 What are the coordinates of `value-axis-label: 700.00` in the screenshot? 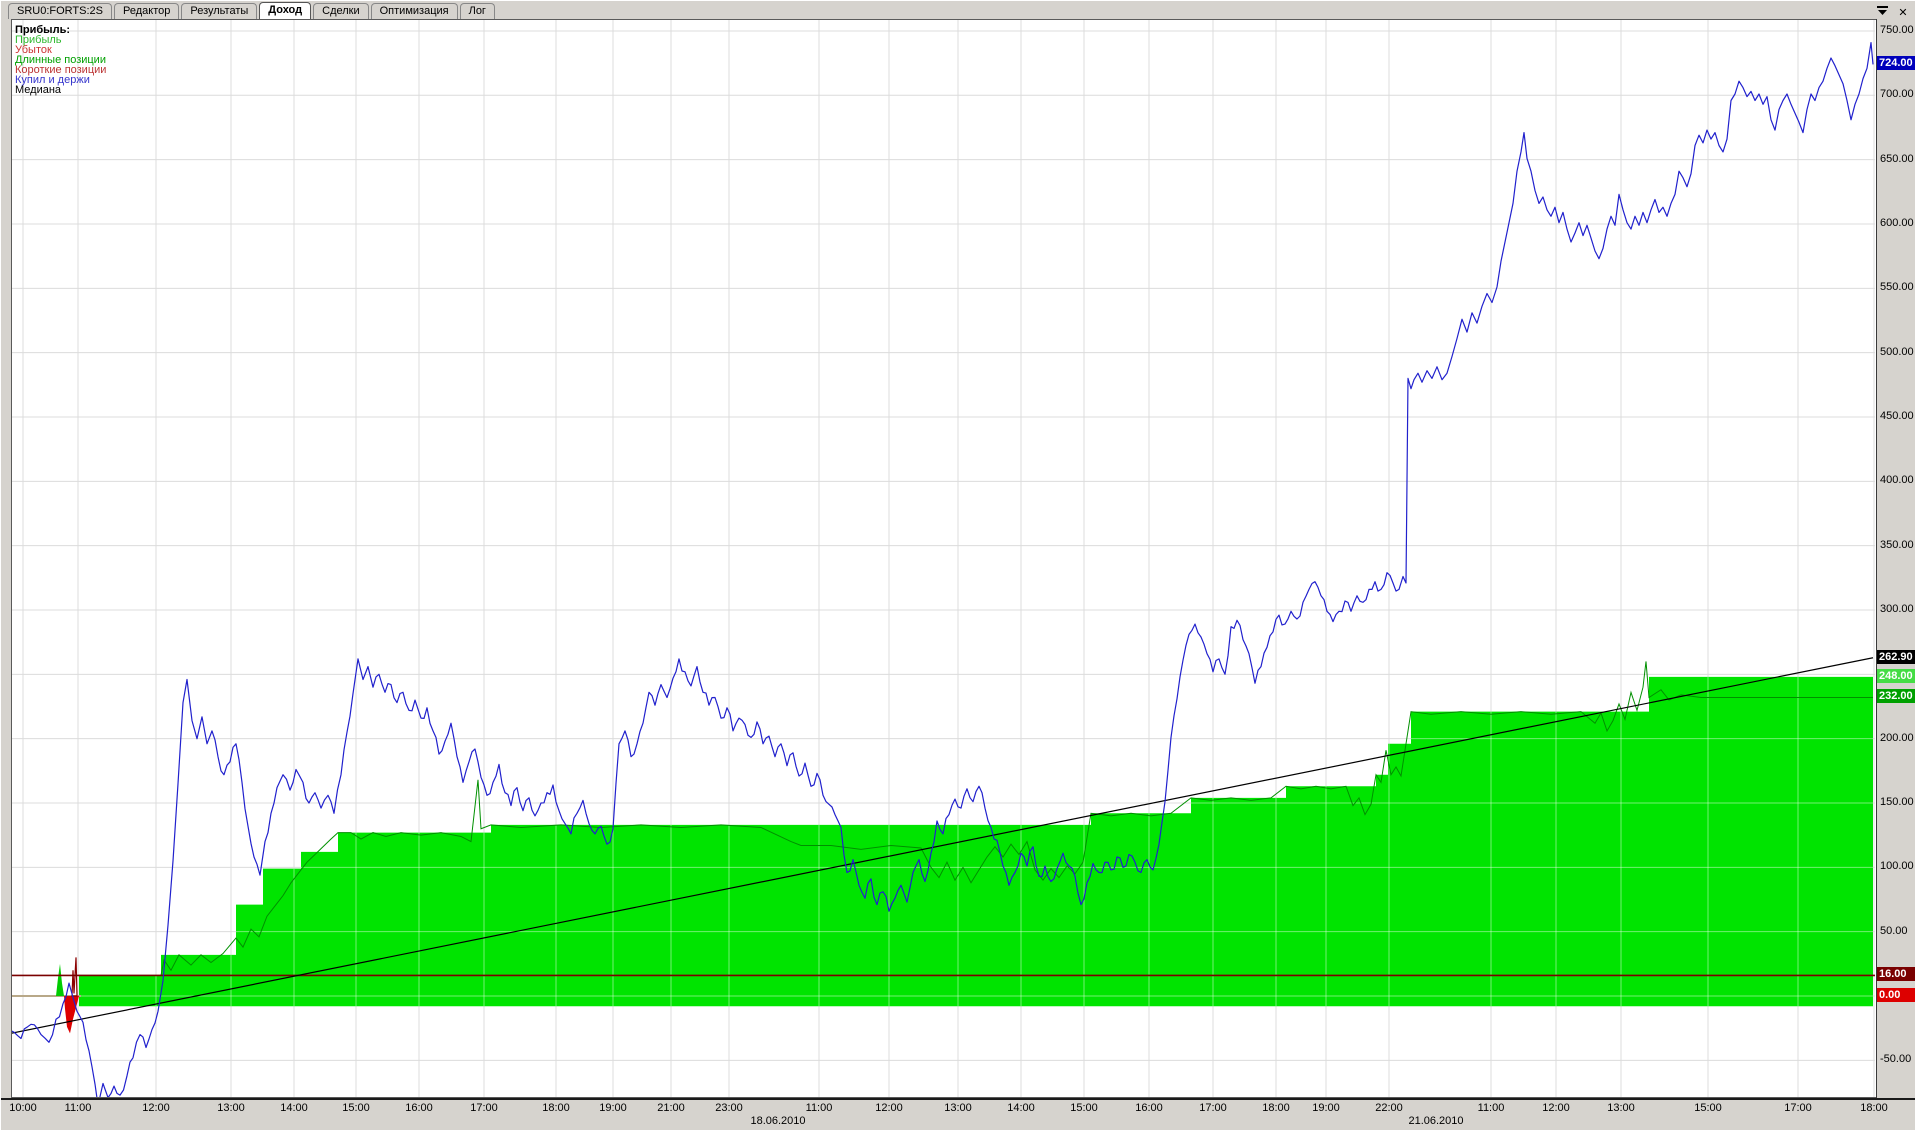 It's located at (1897, 94).